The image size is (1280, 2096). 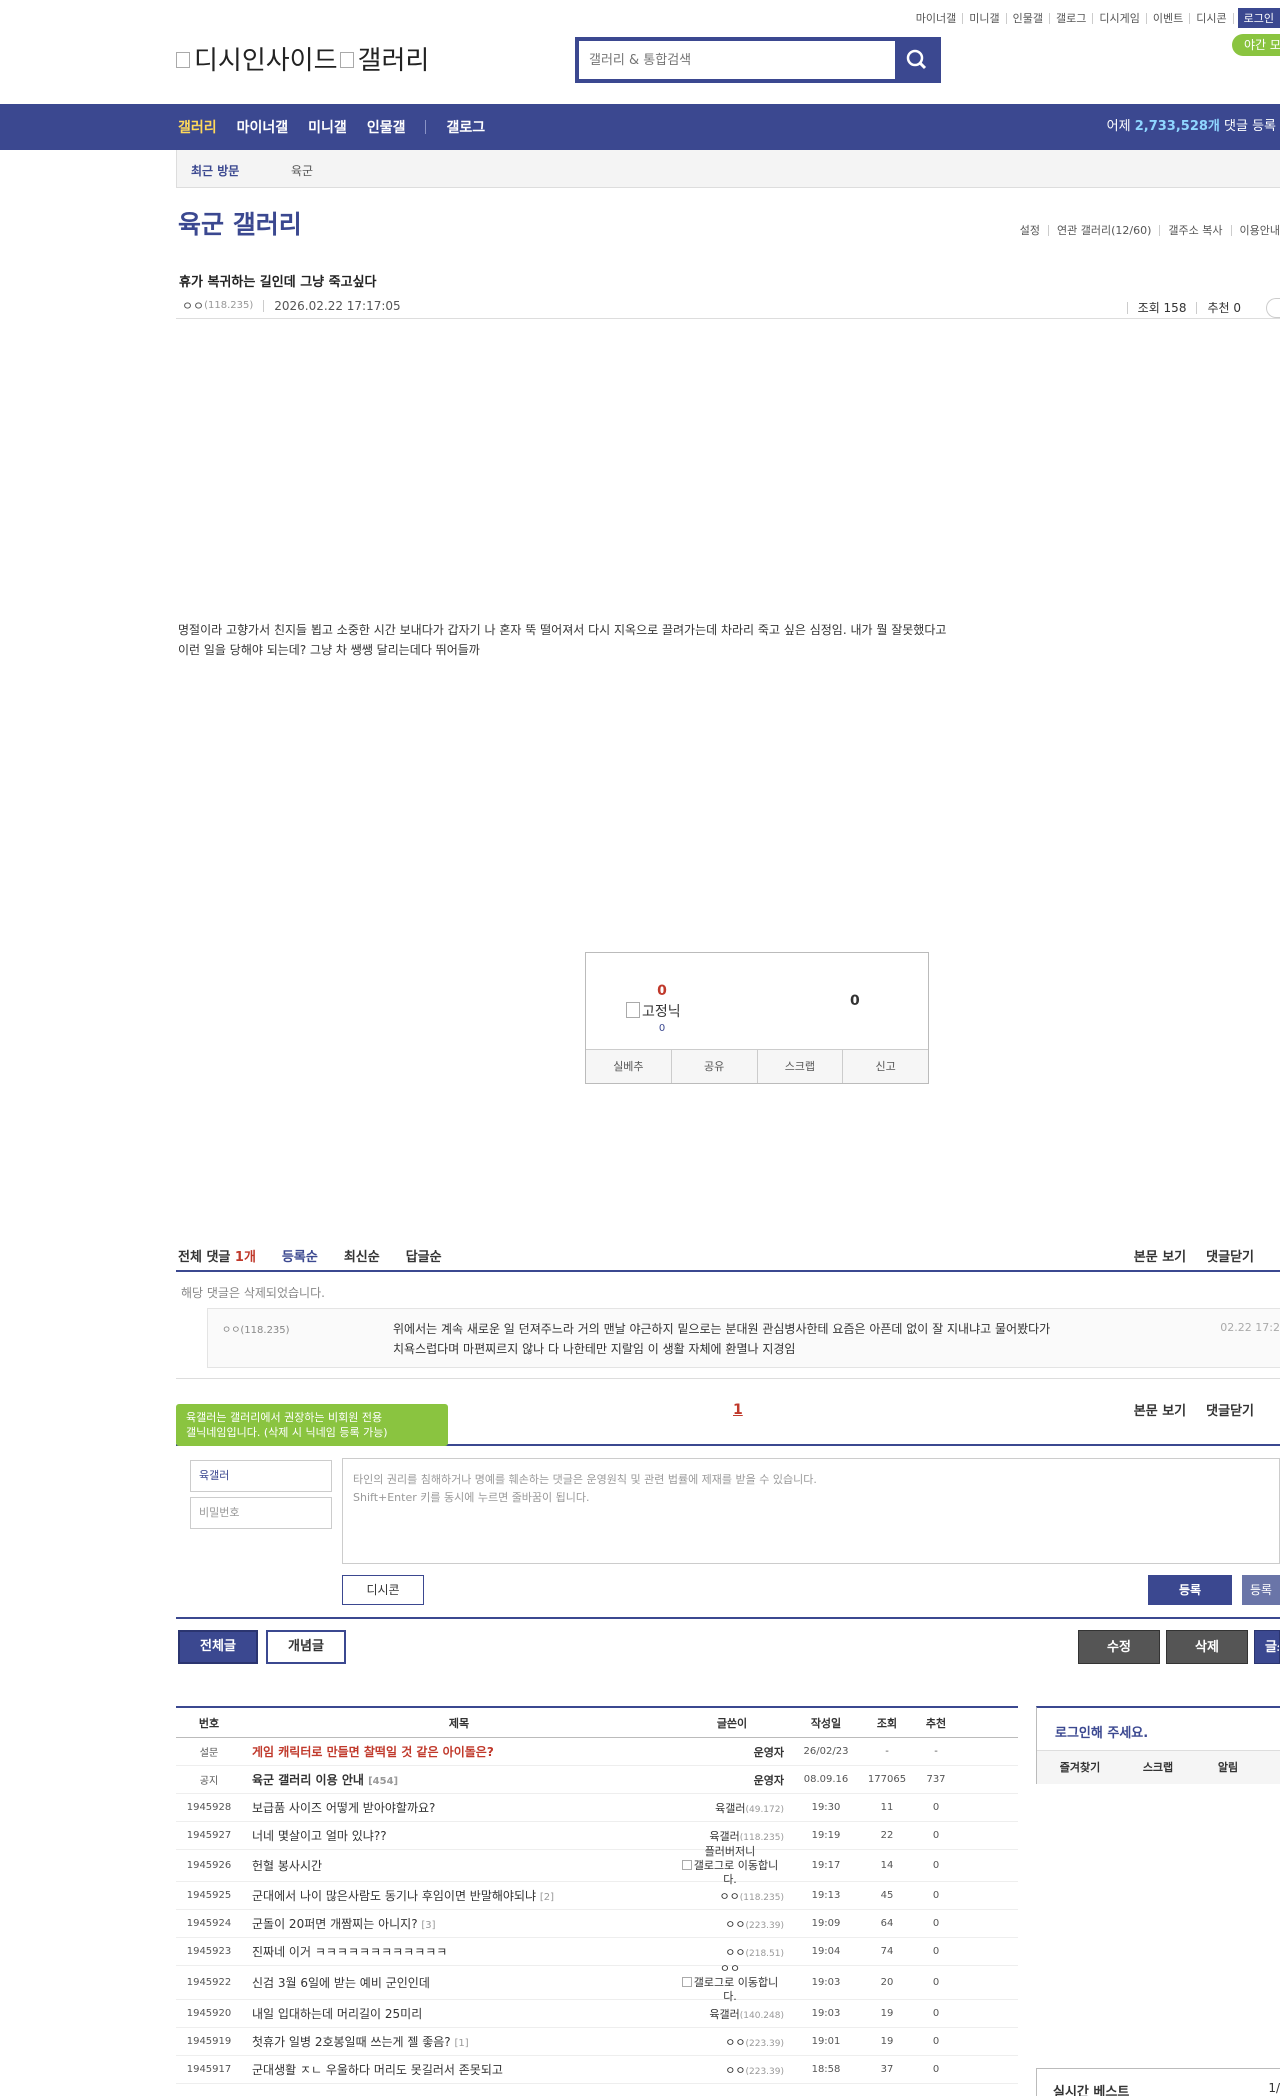 What do you see at coordinates (1274, 2088) in the screenshot?
I see `realtime-best-pager: 1/` at bounding box center [1274, 2088].